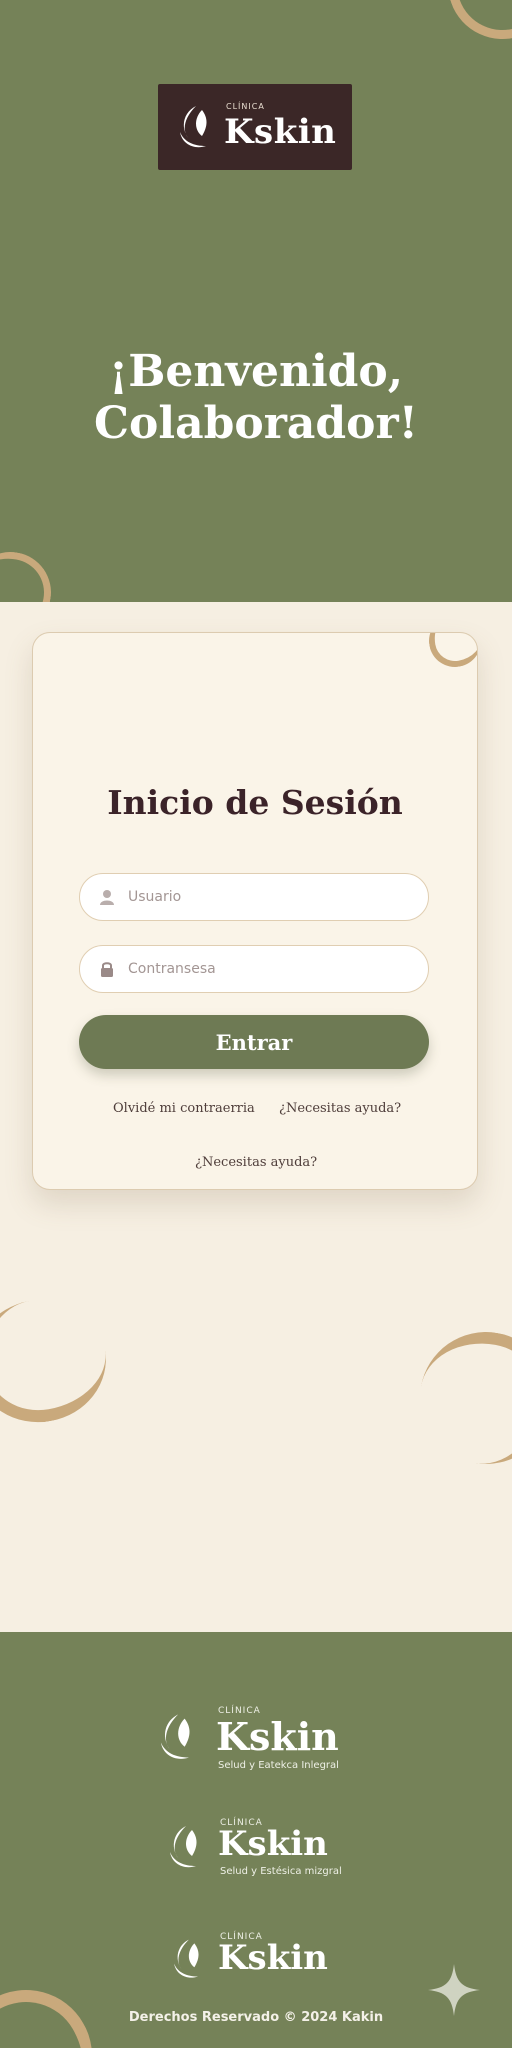 The width and height of the screenshot is (512, 2048). What do you see at coordinates (255, 423) in the screenshot?
I see `hero-title-line2: Colaborador!` at bounding box center [255, 423].